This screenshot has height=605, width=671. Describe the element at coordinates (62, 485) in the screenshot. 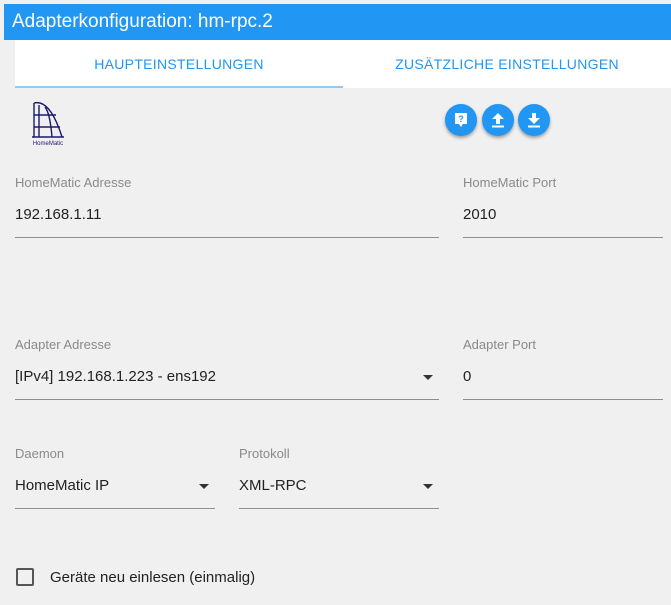

I see `daemon-value: HomeMatic IP` at that location.